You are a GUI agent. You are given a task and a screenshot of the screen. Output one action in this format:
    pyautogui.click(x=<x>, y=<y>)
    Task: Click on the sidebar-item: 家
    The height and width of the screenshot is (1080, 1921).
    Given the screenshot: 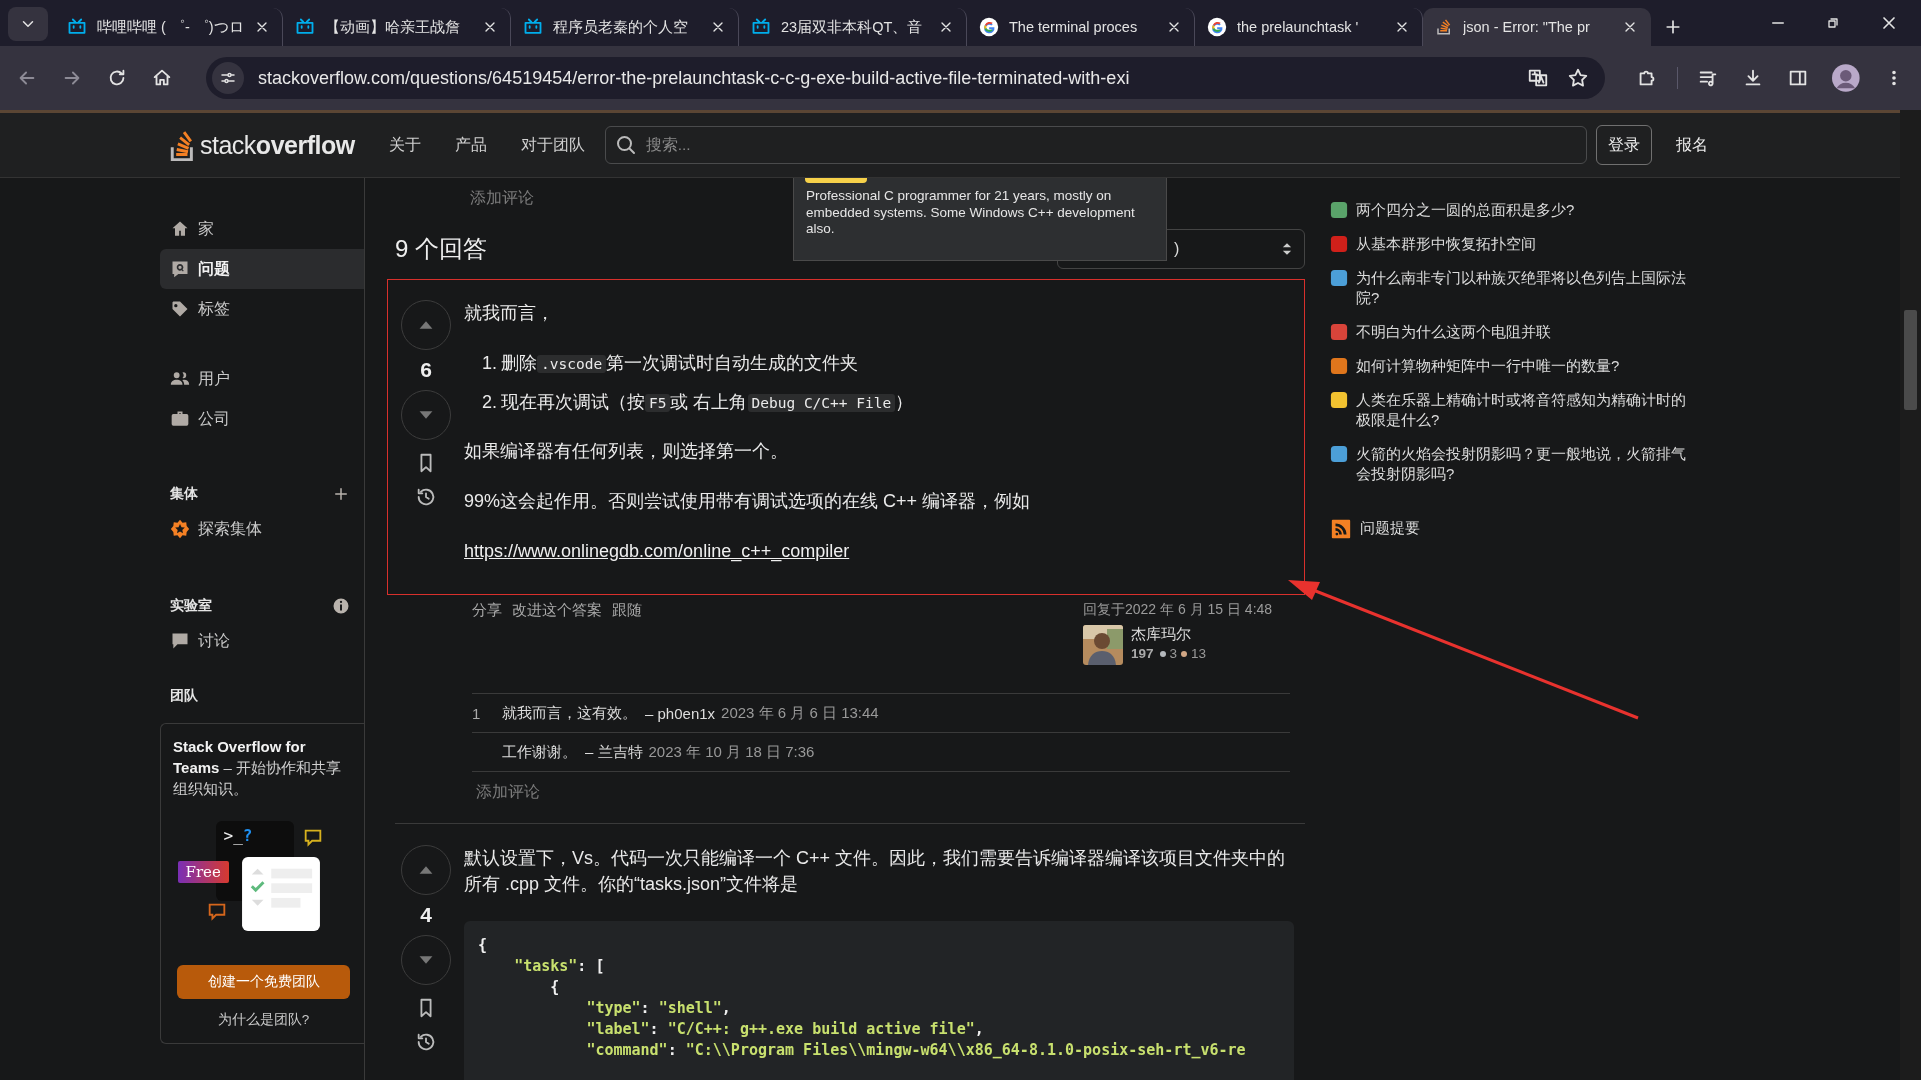 What is the action you would take?
    pyautogui.click(x=262, y=229)
    